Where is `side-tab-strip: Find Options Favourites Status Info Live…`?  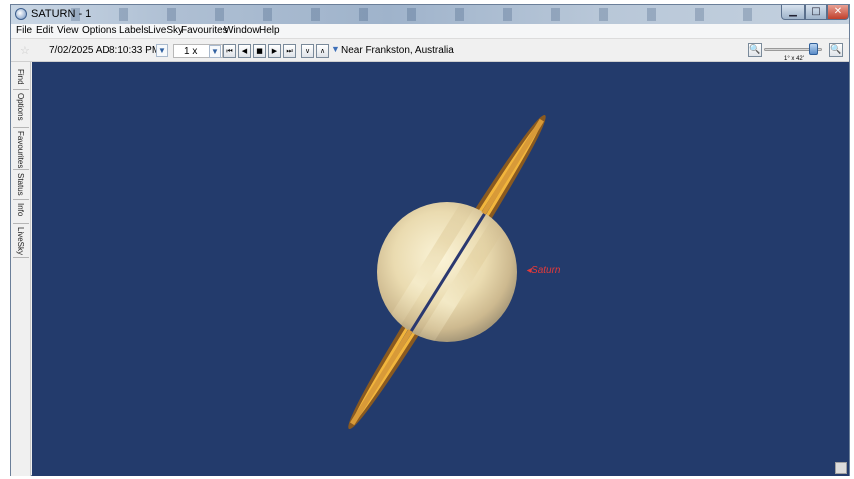 side-tab-strip: Find Options Favourites Status Info Live… is located at coordinates (21, 269).